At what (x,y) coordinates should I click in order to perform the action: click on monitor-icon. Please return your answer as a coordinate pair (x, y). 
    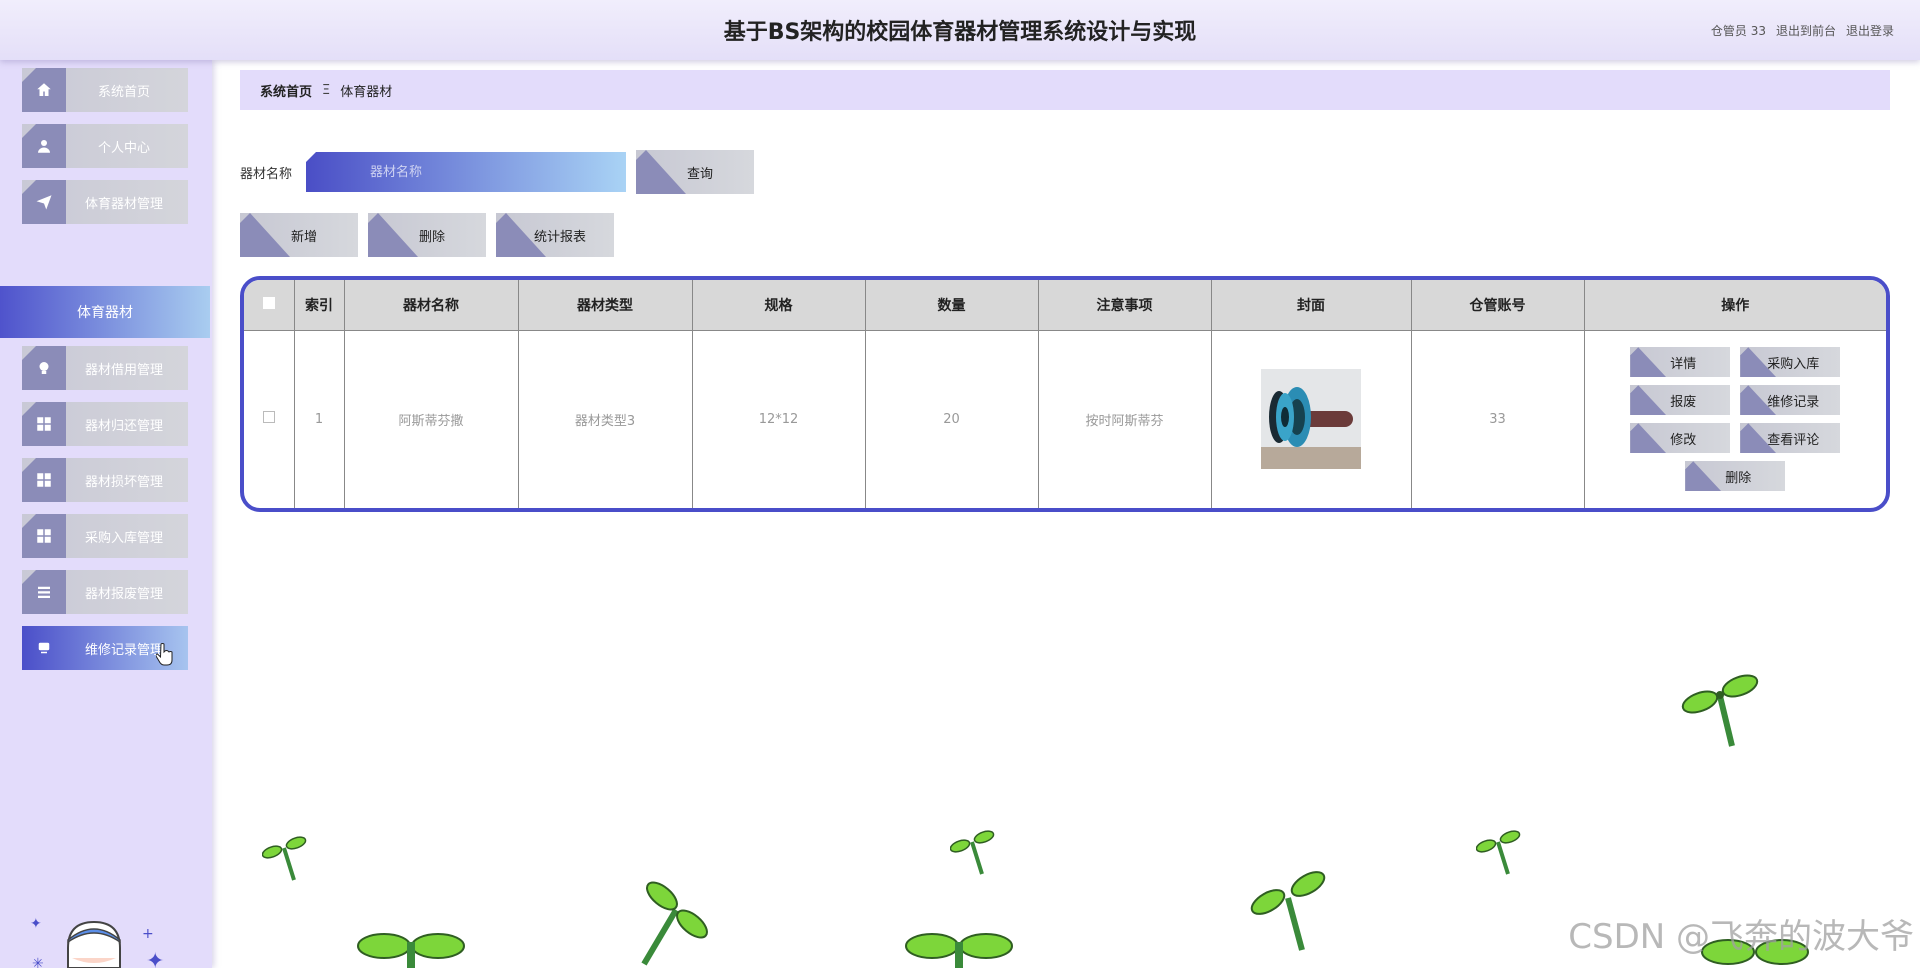
    Looking at the image, I should click on (44, 648).